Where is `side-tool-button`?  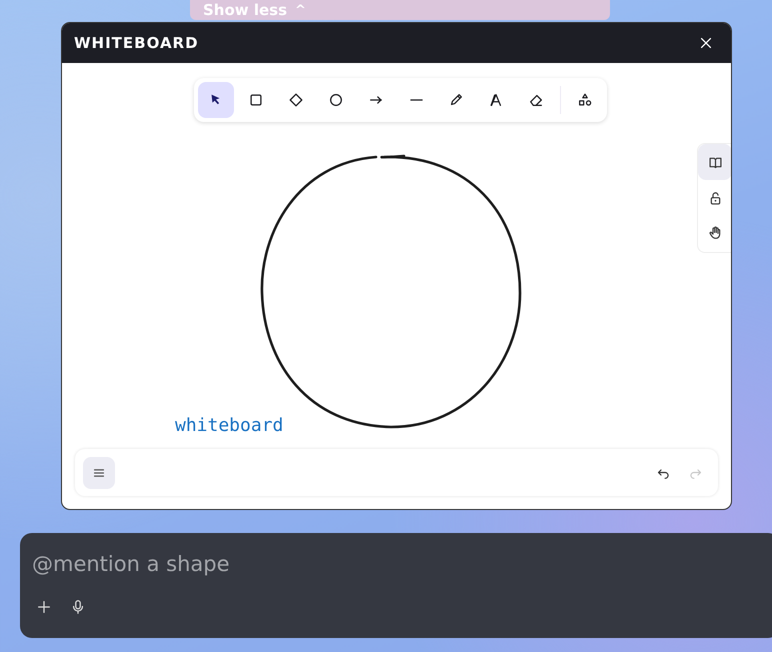
side-tool-button is located at coordinates (714, 162).